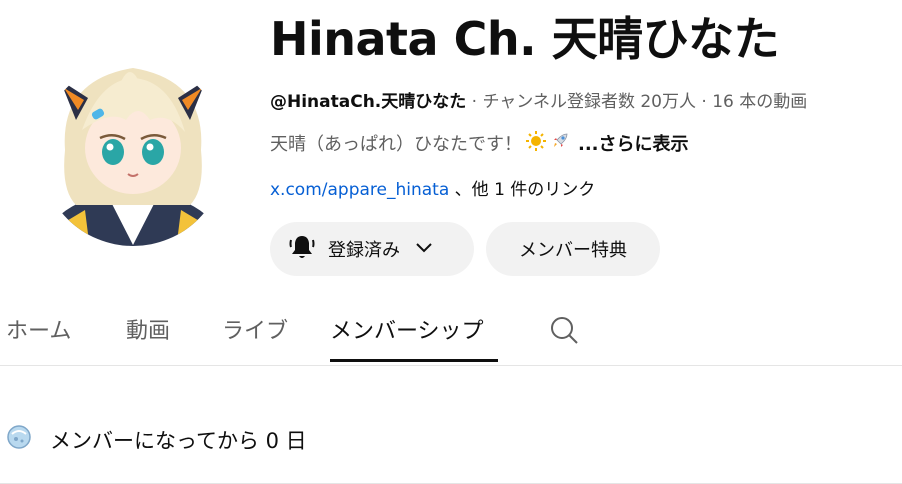 This screenshot has width=902, height=484. I want to click on more-links-link: 、他 1 件のリンク, so click(522, 190).